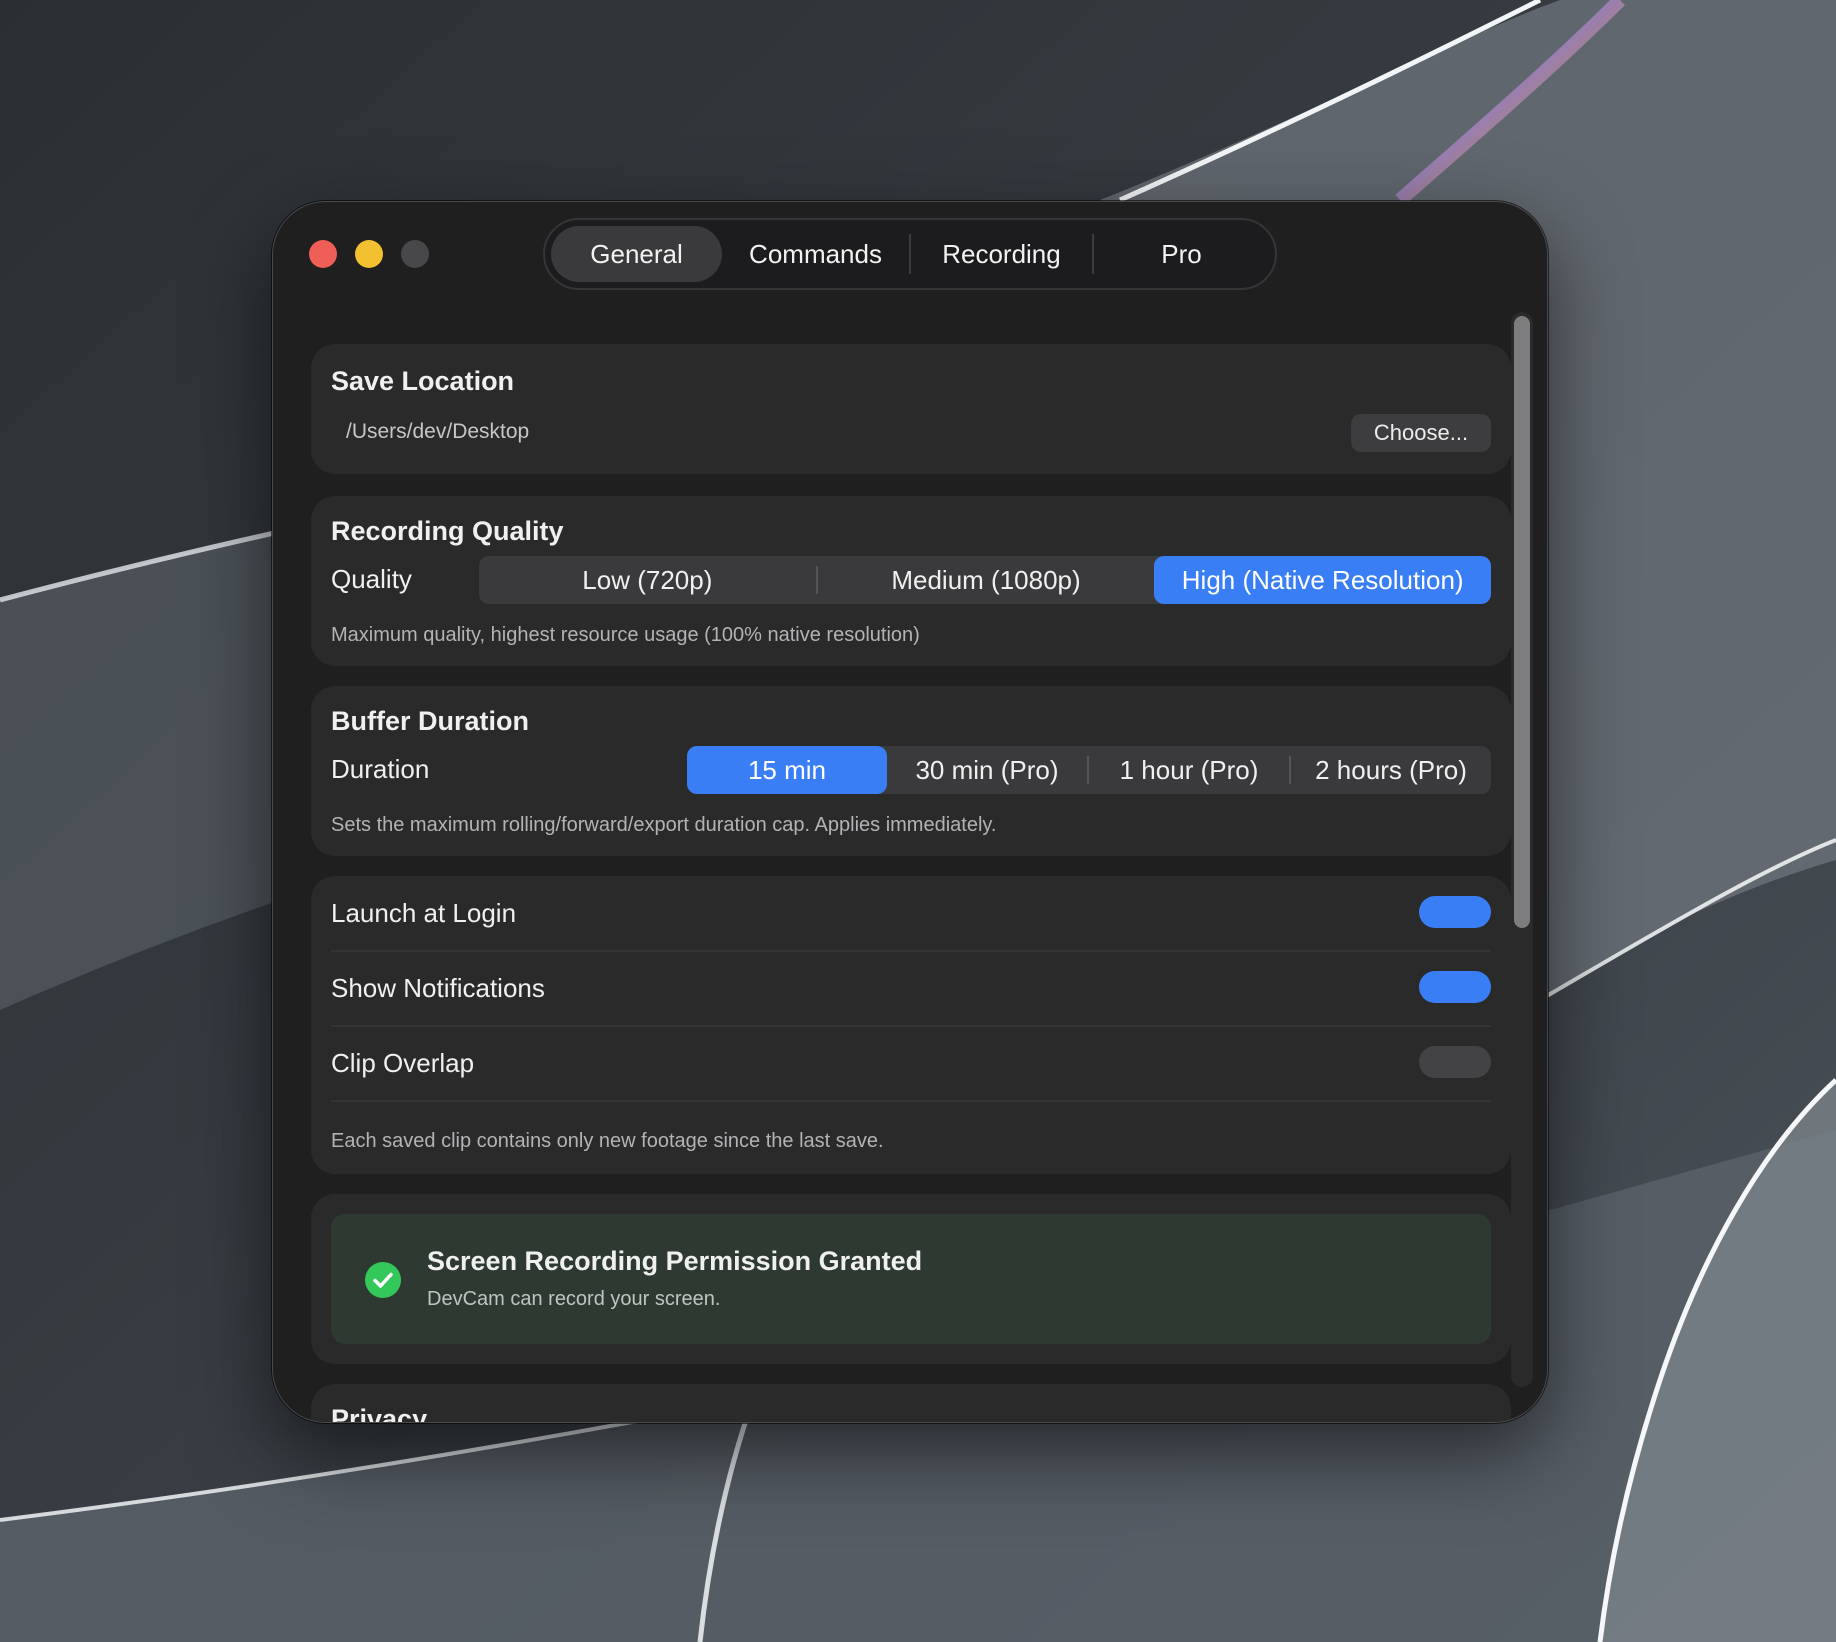 This screenshot has width=1836, height=1642. I want to click on vertical-scrollbar, so click(1522, 849).